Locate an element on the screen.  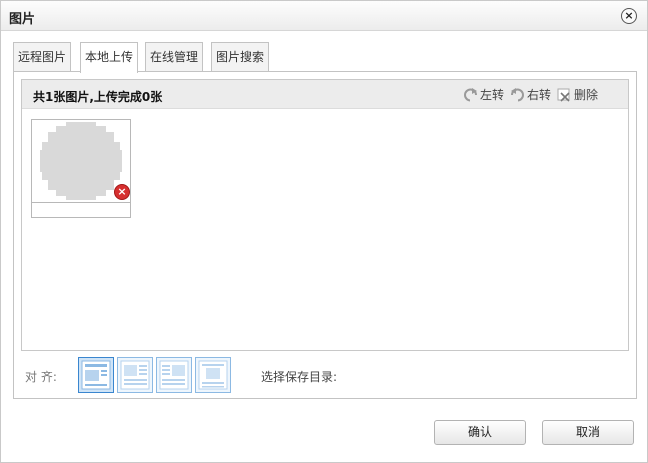
rotate-left-icon is located at coordinates (471, 95).